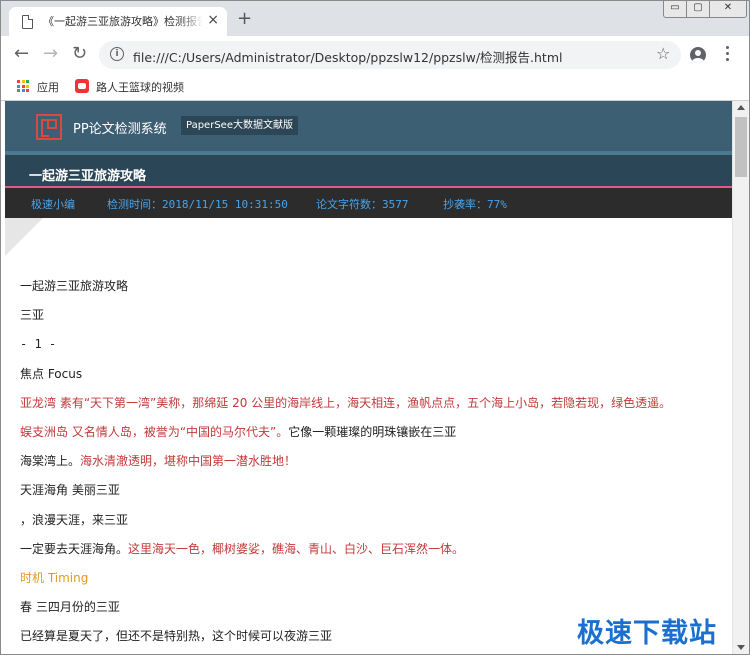 This screenshot has width=750, height=655. I want to click on content-segment: 已经算是夏天了，但还不是特别热，这个时候可以夜游三亚, so click(176, 636).